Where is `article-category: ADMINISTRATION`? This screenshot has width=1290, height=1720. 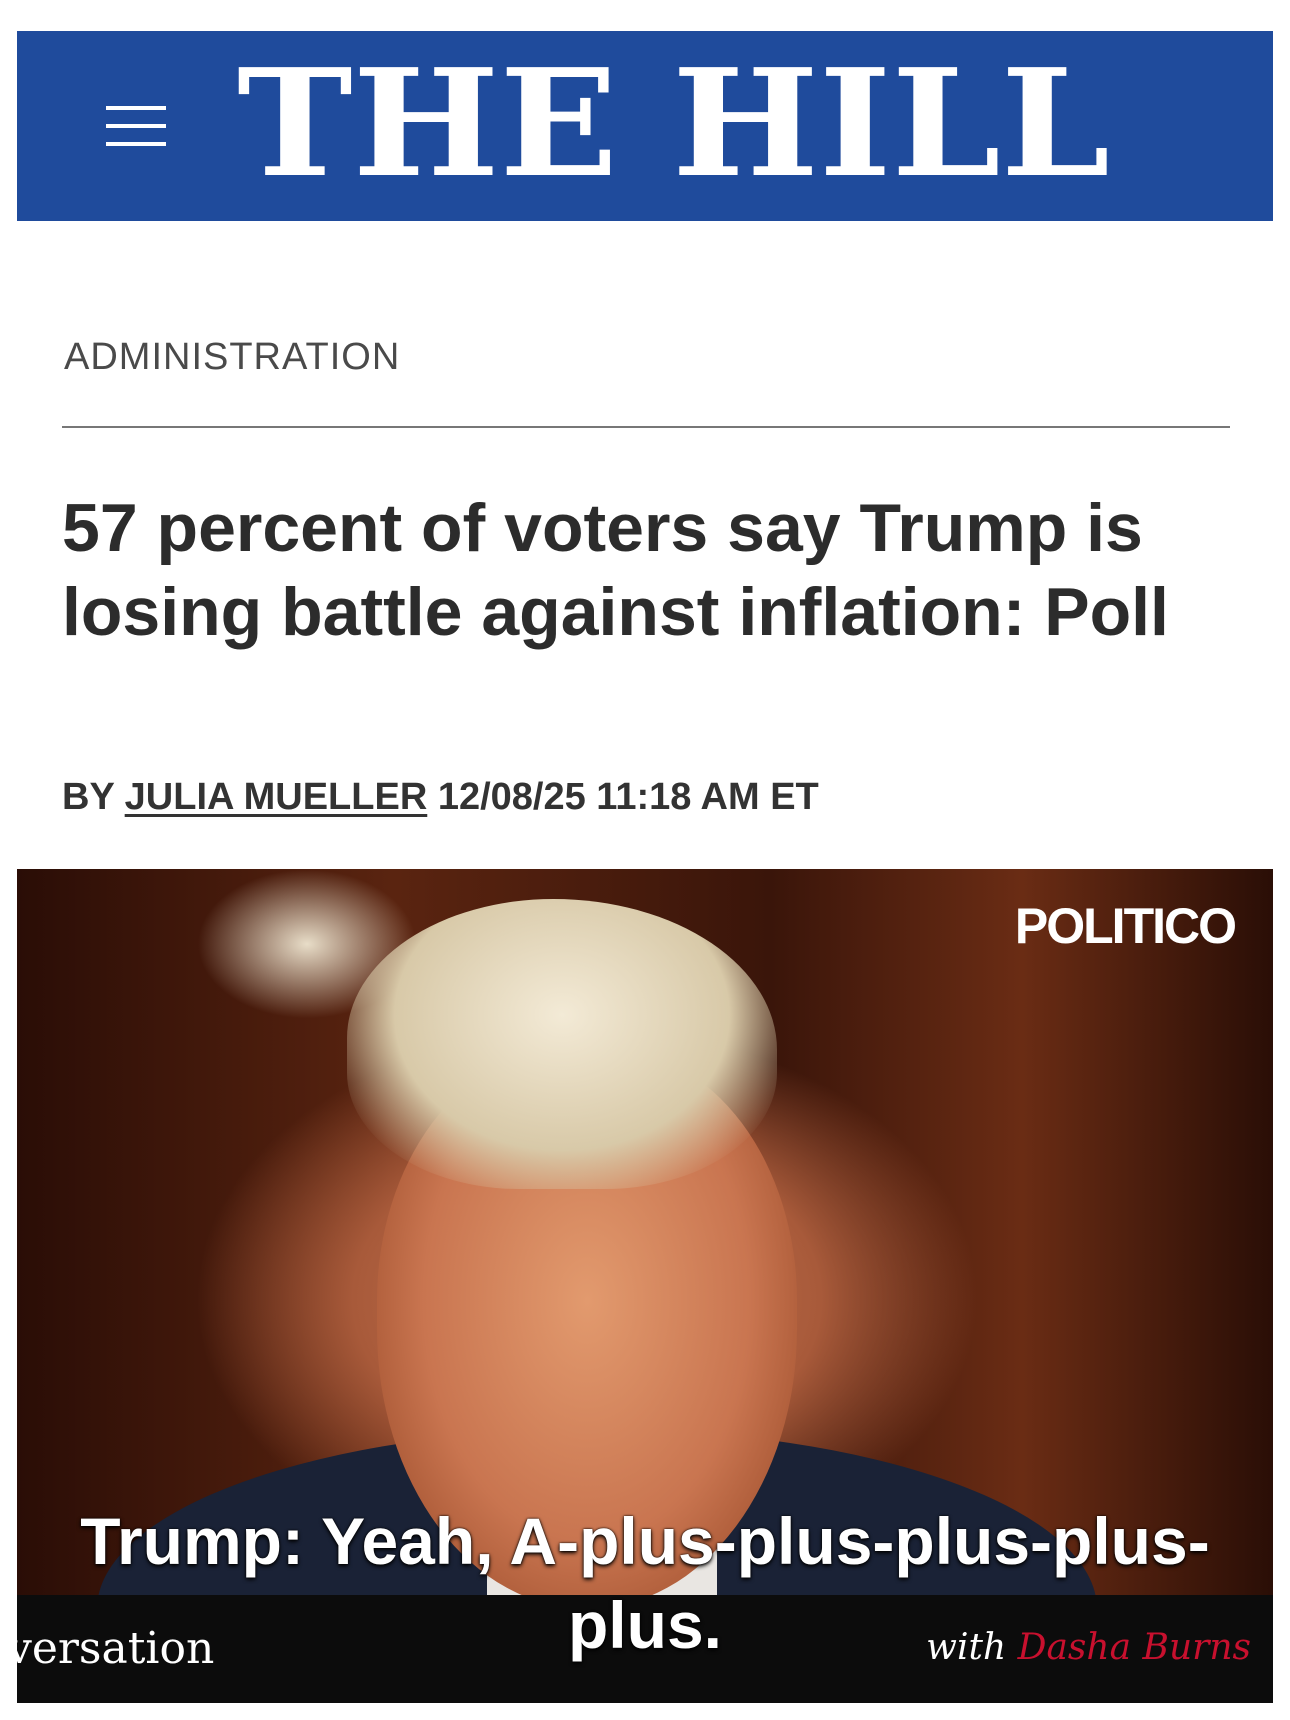
article-category: ADMINISTRATION is located at coordinates (232, 357).